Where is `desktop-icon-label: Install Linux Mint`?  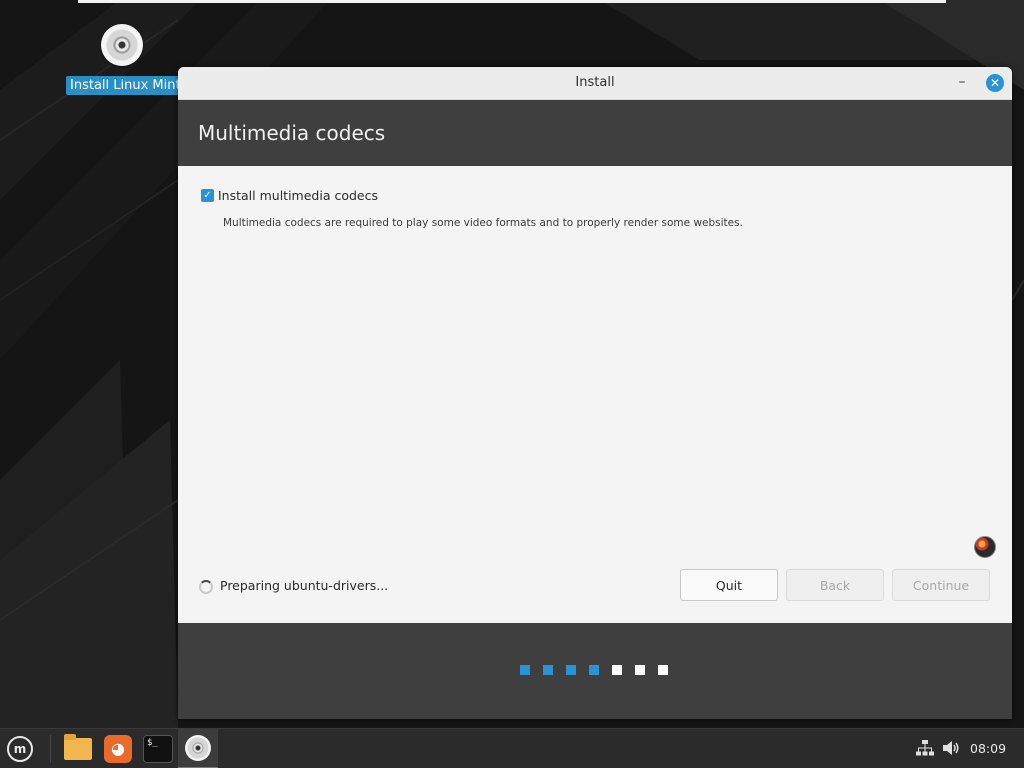 desktop-icon-label: Install Linux Mint is located at coordinates (125, 85).